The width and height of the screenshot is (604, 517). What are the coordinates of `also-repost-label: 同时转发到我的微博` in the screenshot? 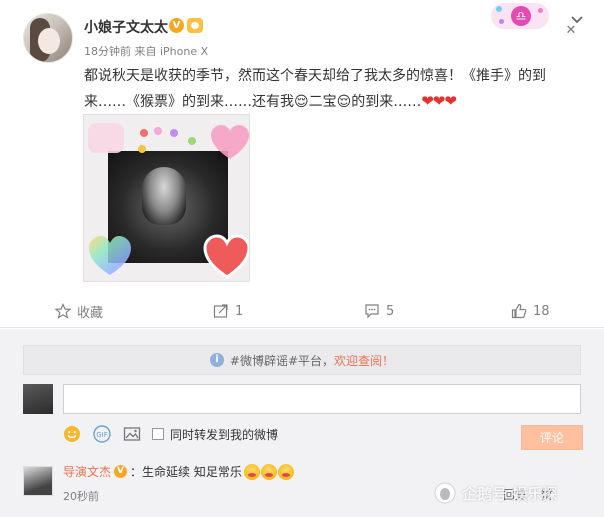 It's located at (224, 434).